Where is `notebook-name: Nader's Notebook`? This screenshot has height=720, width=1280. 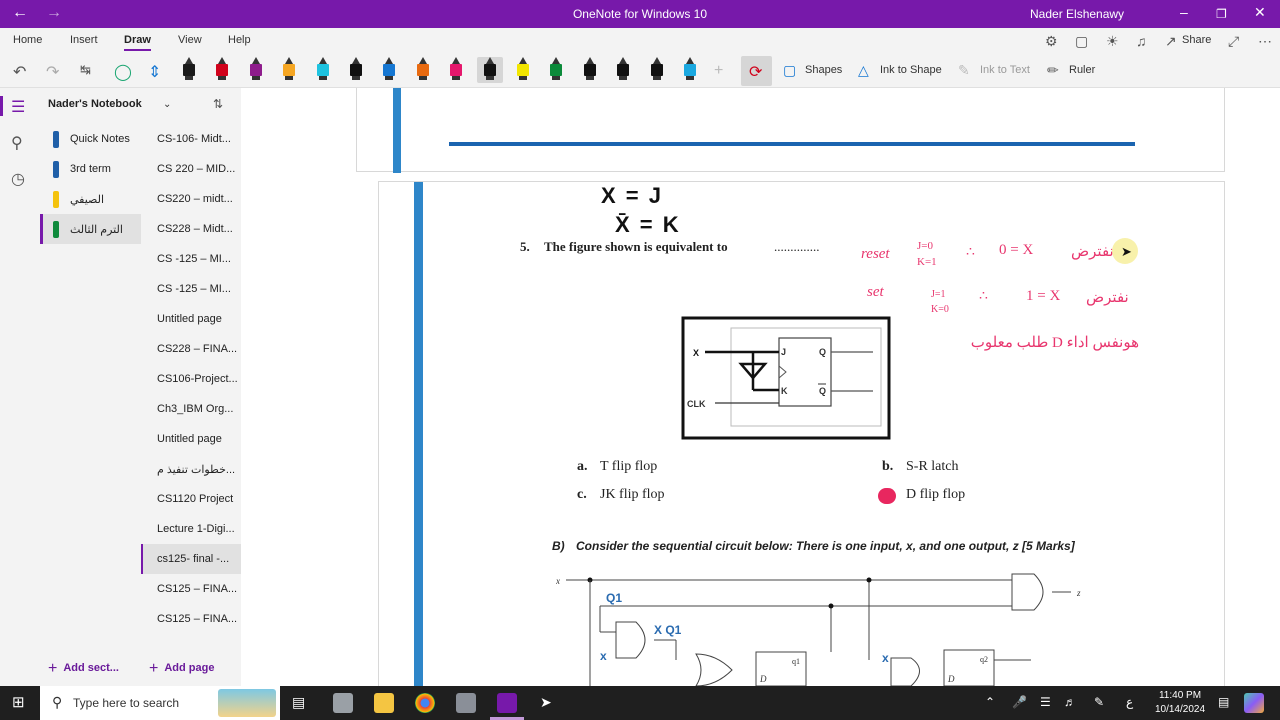
notebook-name: Nader's Notebook is located at coordinates (95, 104).